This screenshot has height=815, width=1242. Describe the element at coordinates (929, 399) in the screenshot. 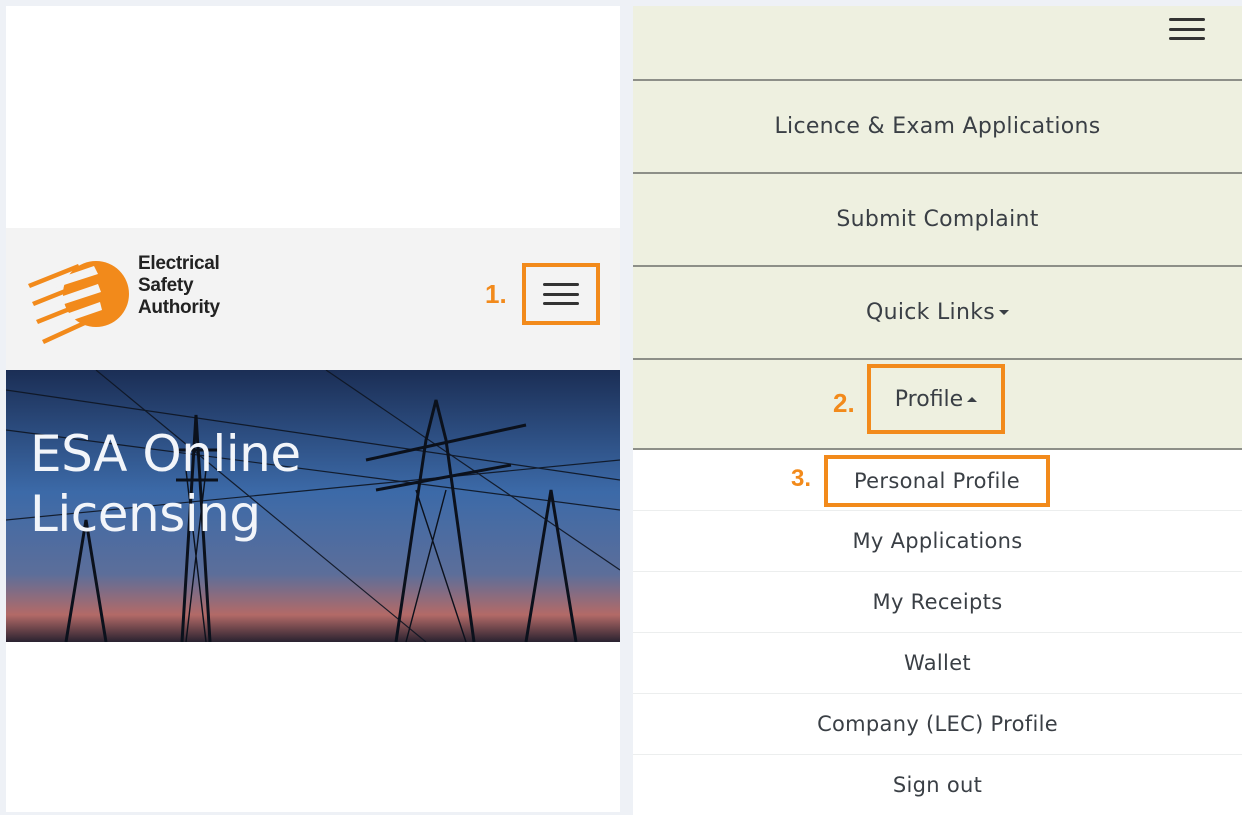

I see `nav-item-label: Profile` at that location.